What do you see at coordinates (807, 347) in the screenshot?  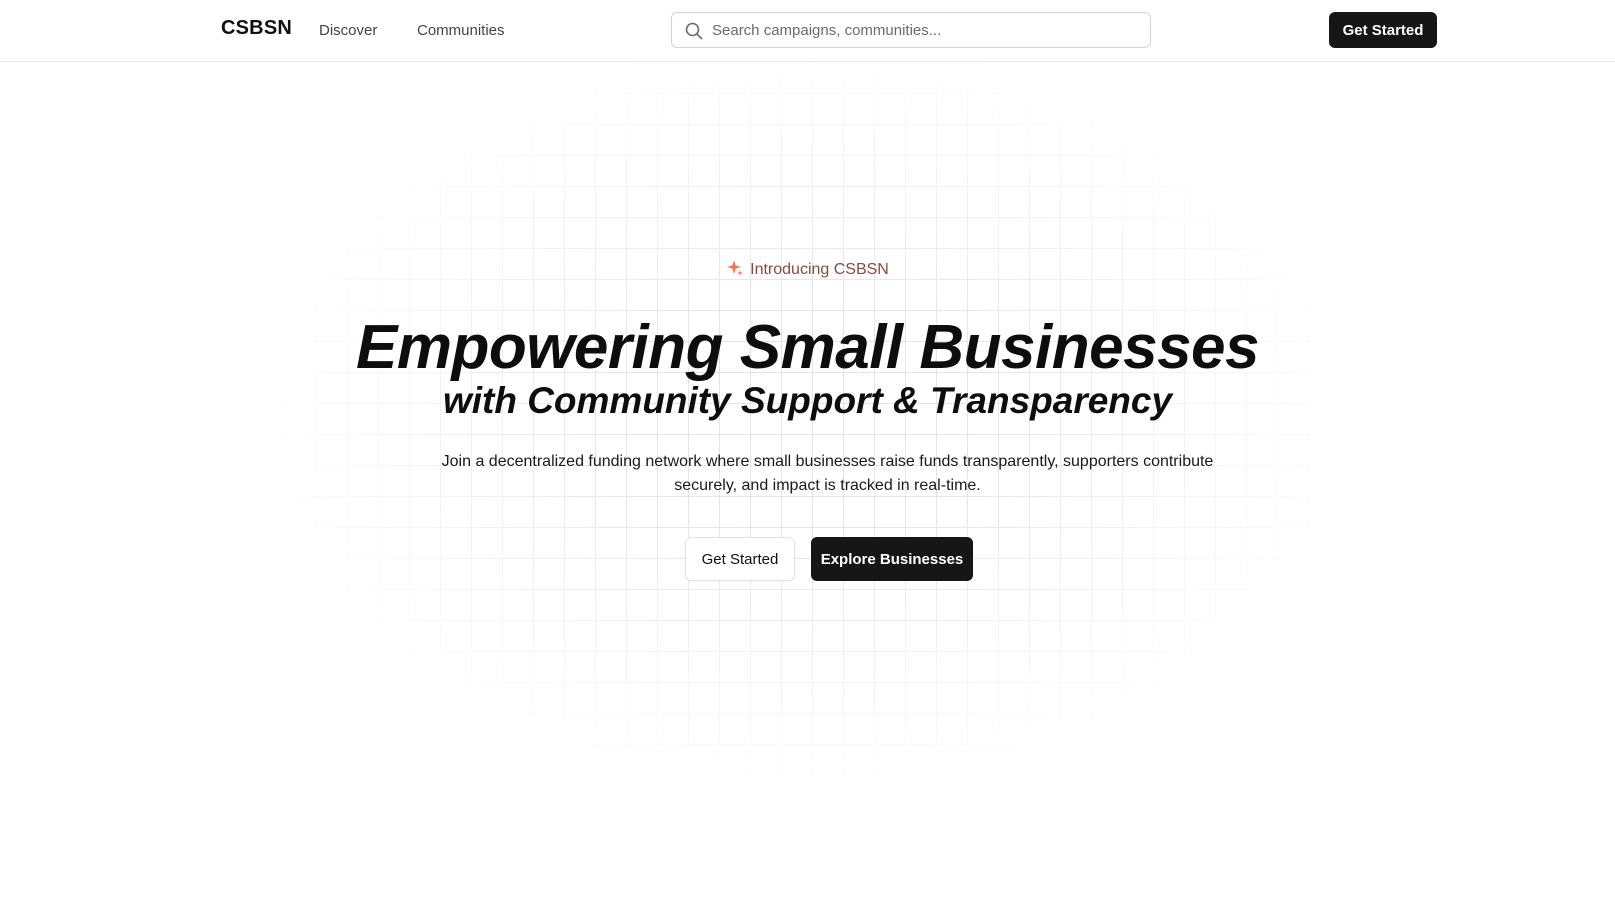 I see `hero-headline: Empowering Small Businesses` at bounding box center [807, 347].